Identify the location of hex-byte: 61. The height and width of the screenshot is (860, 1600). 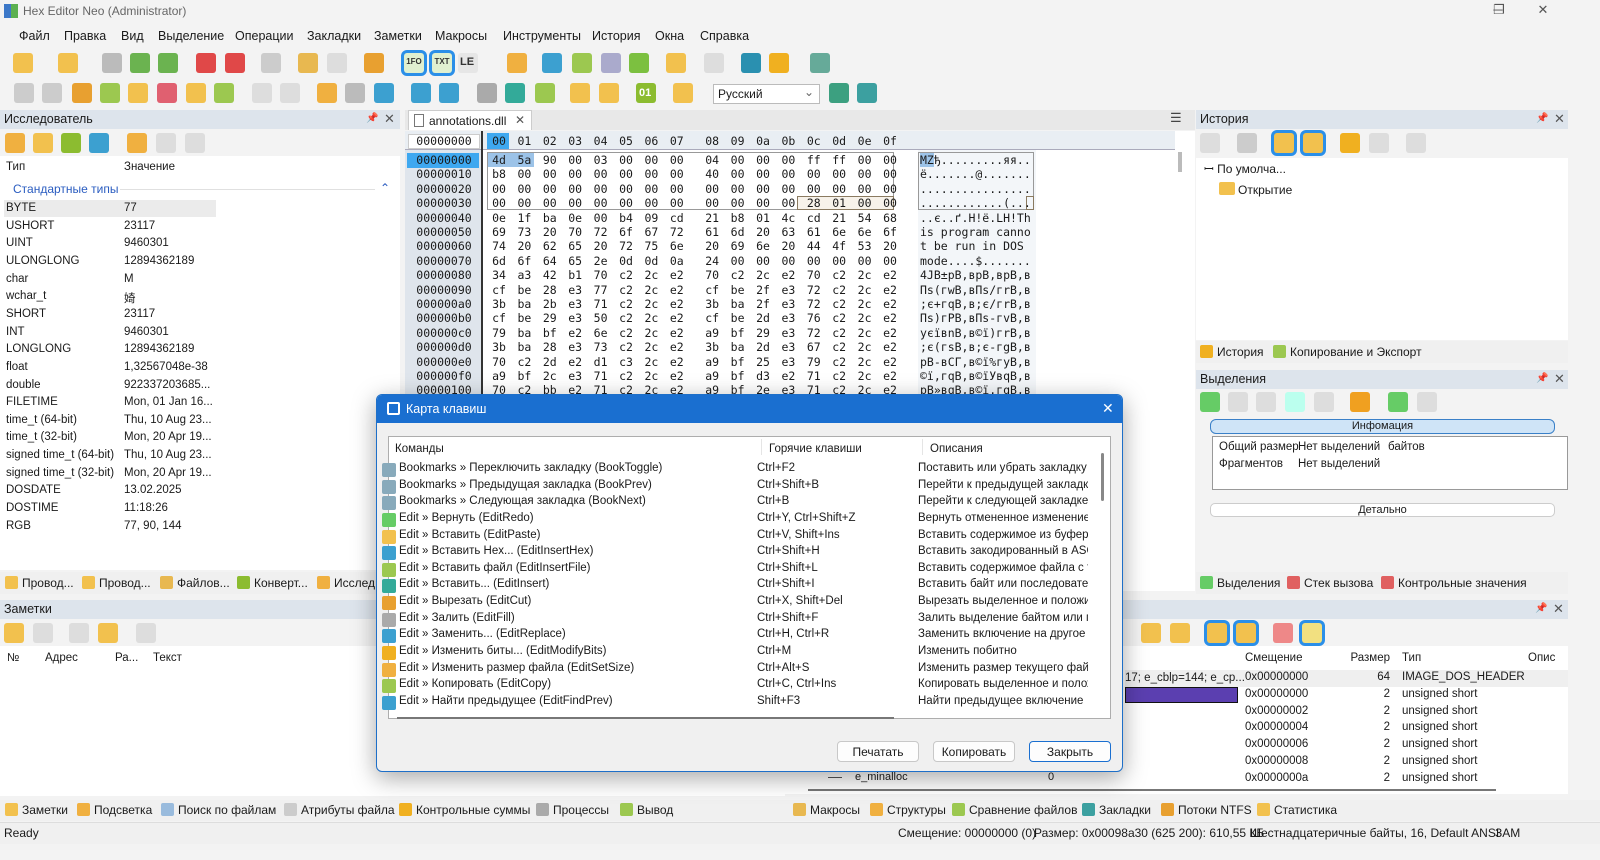
(814, 232).